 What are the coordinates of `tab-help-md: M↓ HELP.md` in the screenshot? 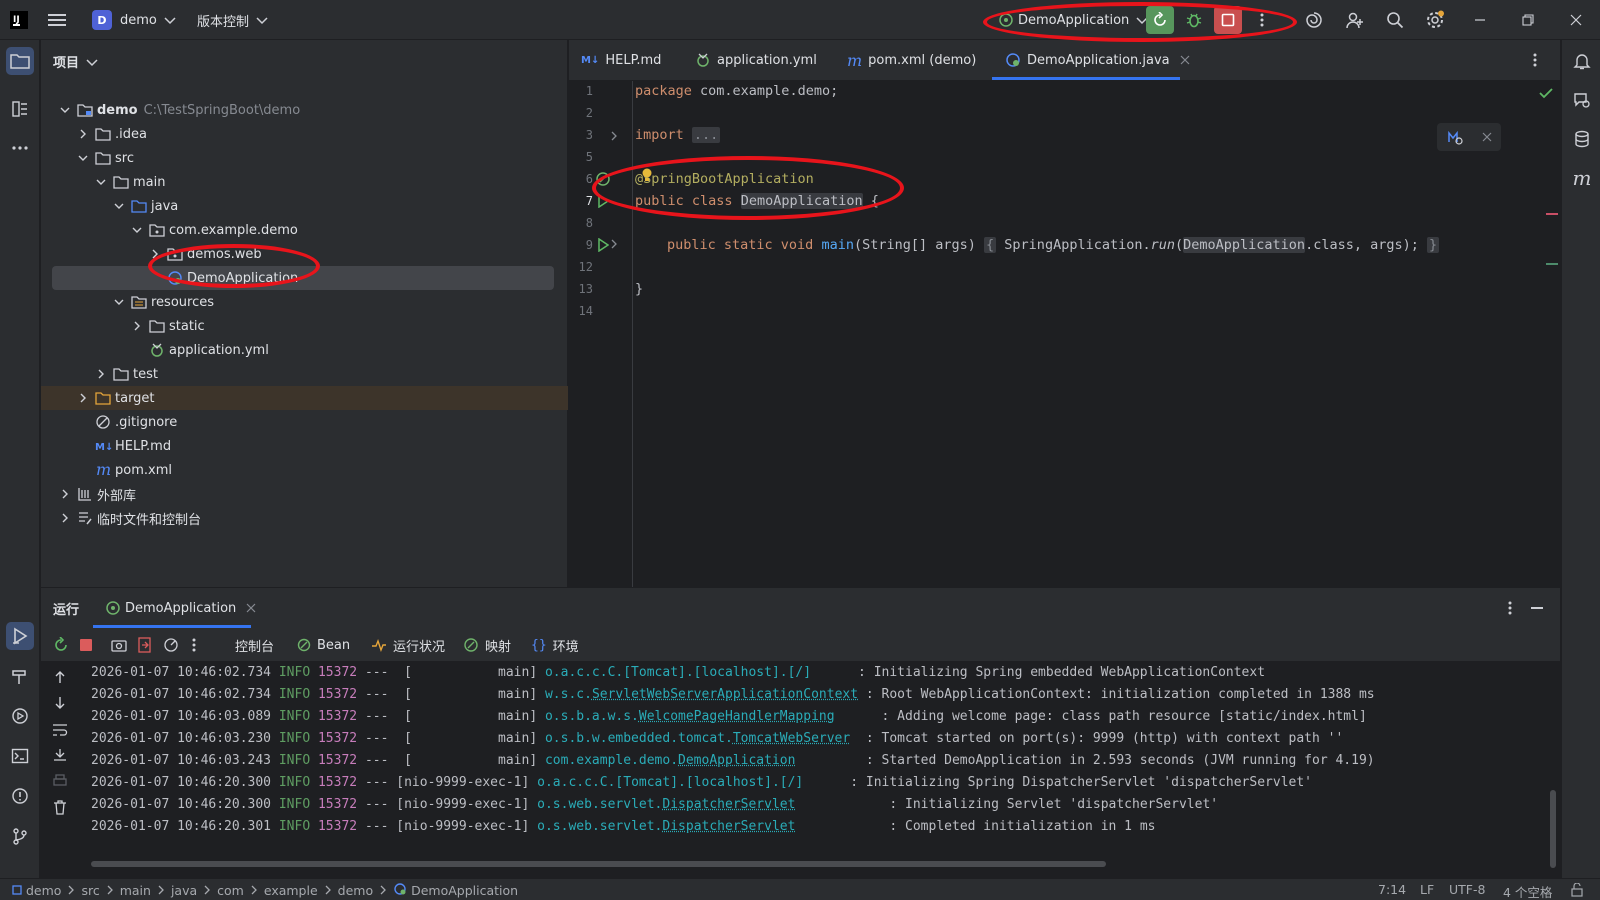 It's located at (621, 60).